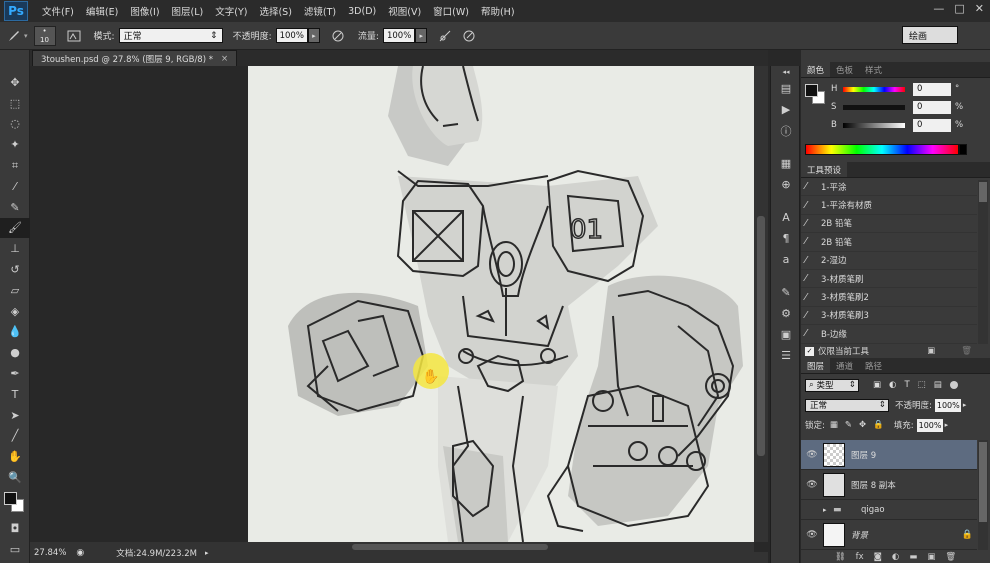 The width and height of the screenshot is (990, 563). Describe the element at coordinates (786, 334) in the screenshot. I see `layer-comps-panel-icon: ▣` at that location.